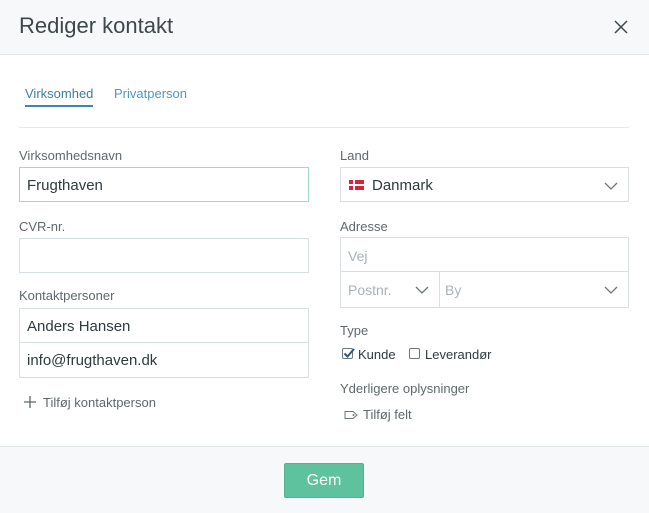 The width and height of the screenshot is (649, 513). Describe the element at coordinates (79, 326) in the screenshot. I see `contact-name-value: Anders Hansen` at that location.